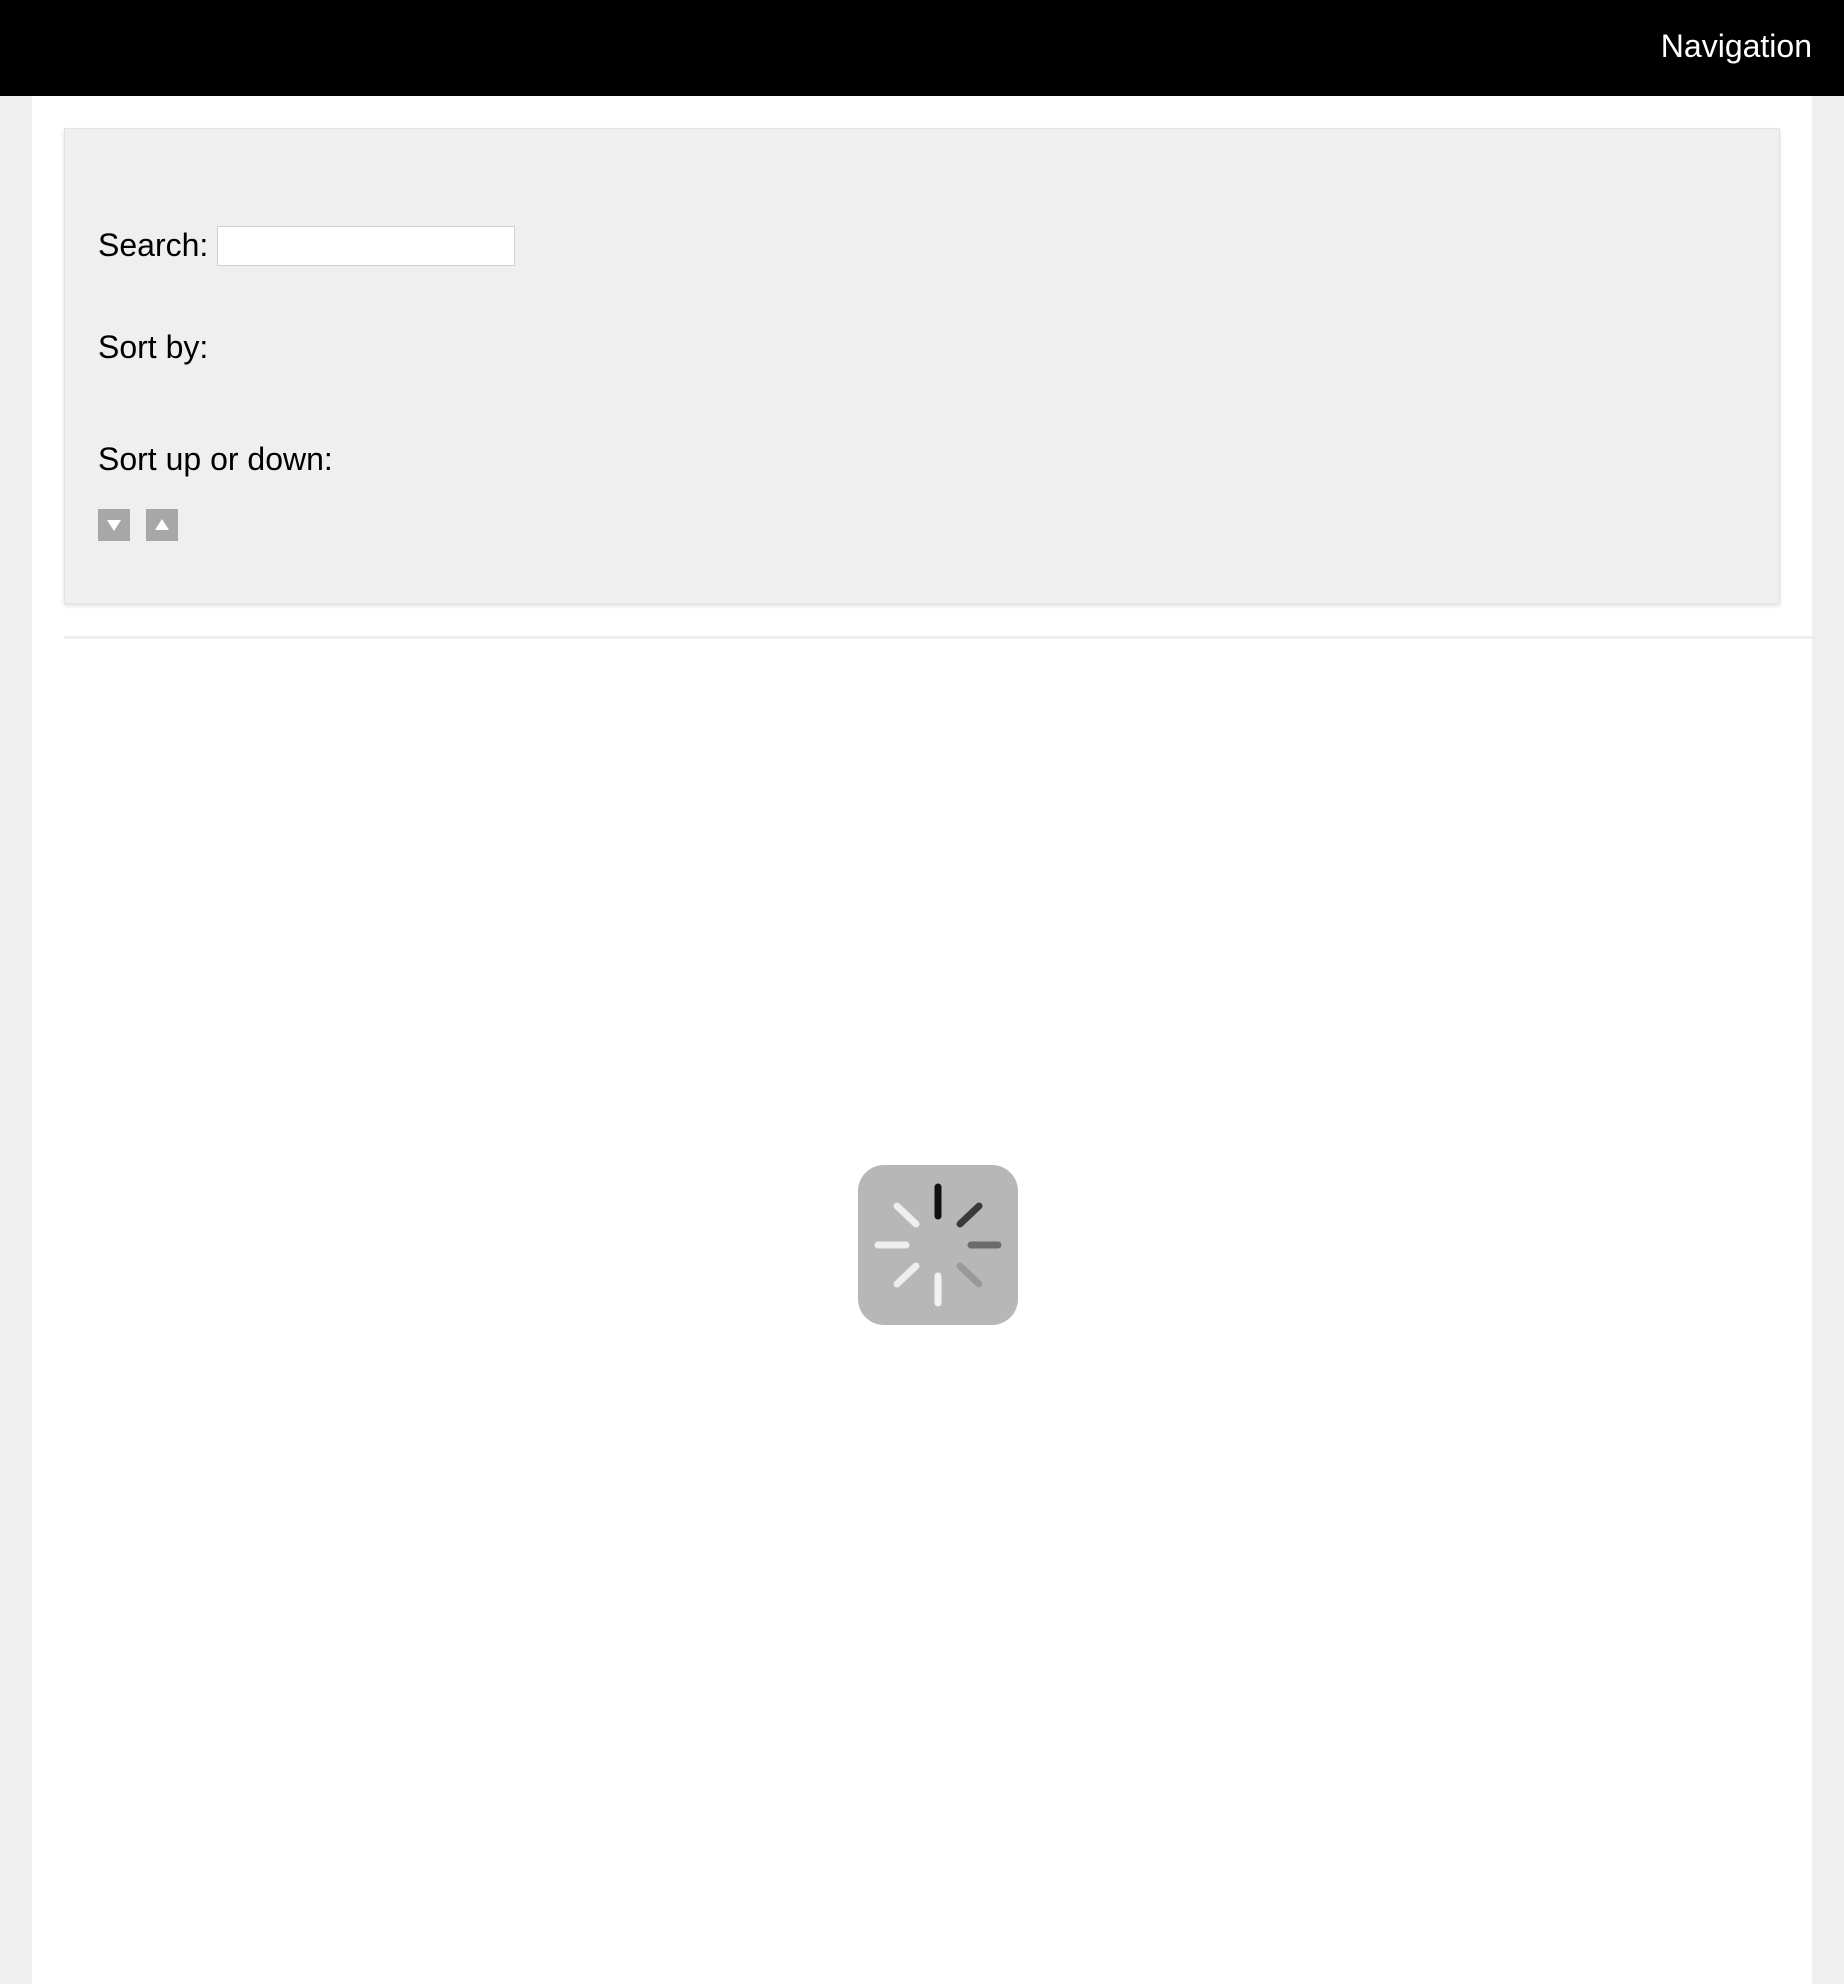  What do you see at coordinates (215, 459) in the screenshot?
I see `sort-direction-label: Sort up or down:` at bounding box center [215, 459].